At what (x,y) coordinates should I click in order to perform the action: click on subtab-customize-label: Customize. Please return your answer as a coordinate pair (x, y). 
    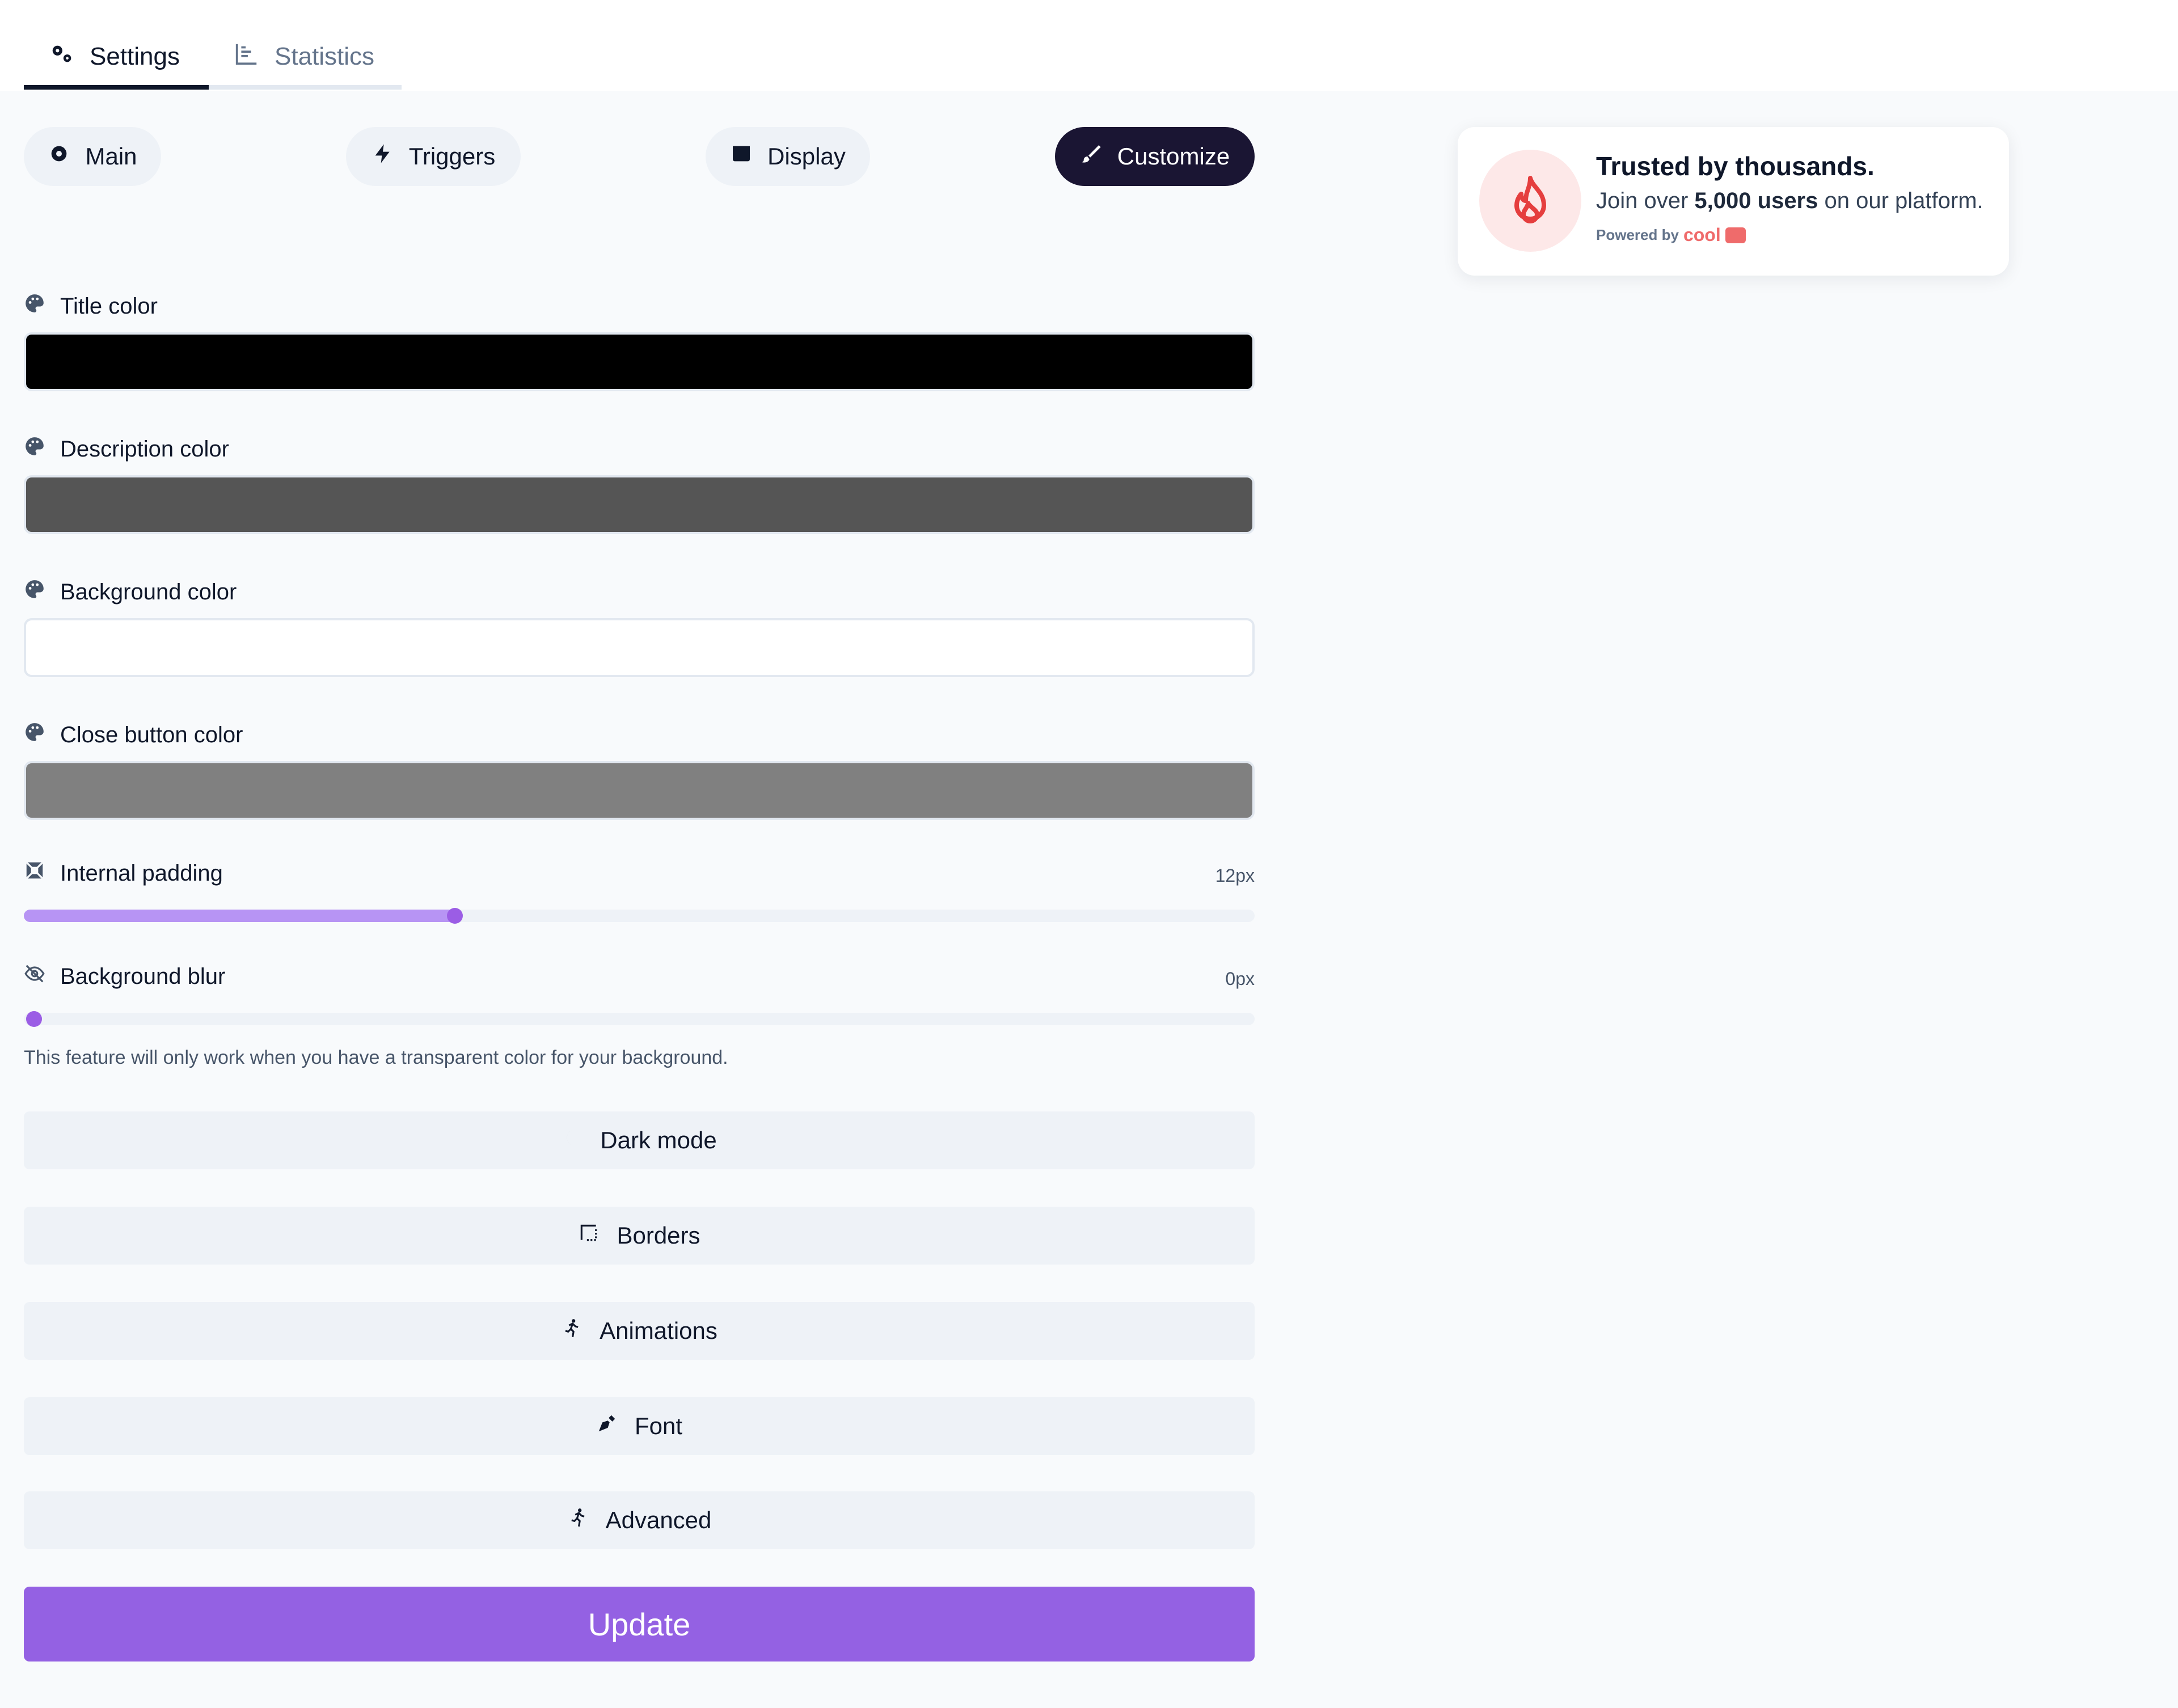
    Looking at the image, I should click on (1173, 156).